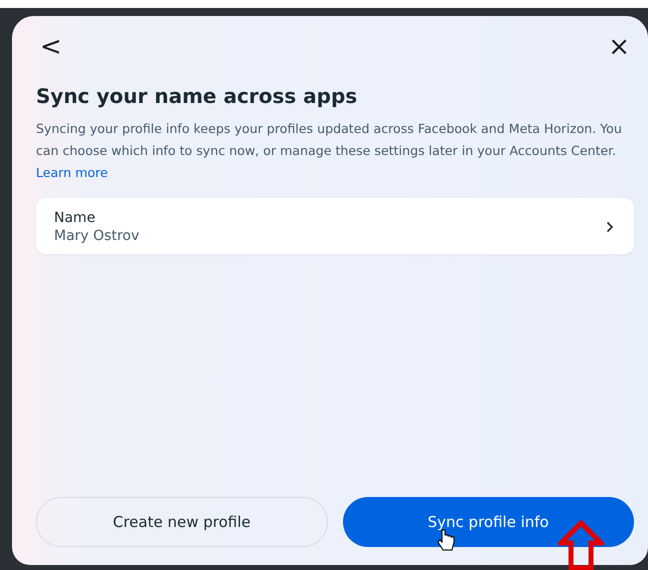 The image size is (648, 570). What do you see at coordinates (488, 522) in the screenshot?
I see `sync-button: Sync profile info` at bounding box center [488, 522].